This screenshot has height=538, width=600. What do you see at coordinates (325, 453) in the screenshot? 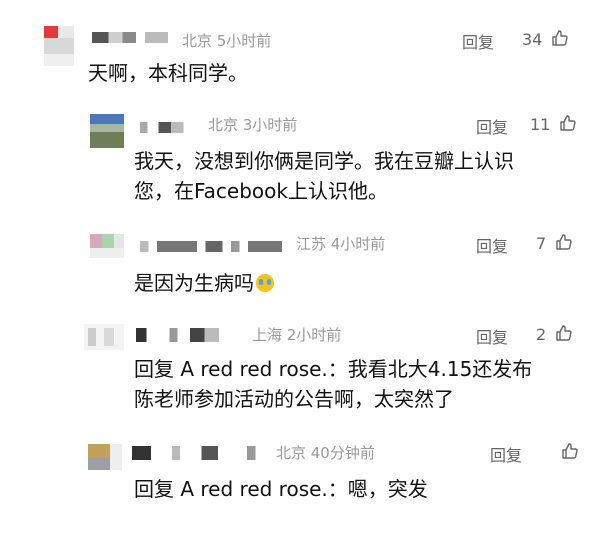
I see `location-time: 北京 40分钟前` at bounding box center [325, 453].